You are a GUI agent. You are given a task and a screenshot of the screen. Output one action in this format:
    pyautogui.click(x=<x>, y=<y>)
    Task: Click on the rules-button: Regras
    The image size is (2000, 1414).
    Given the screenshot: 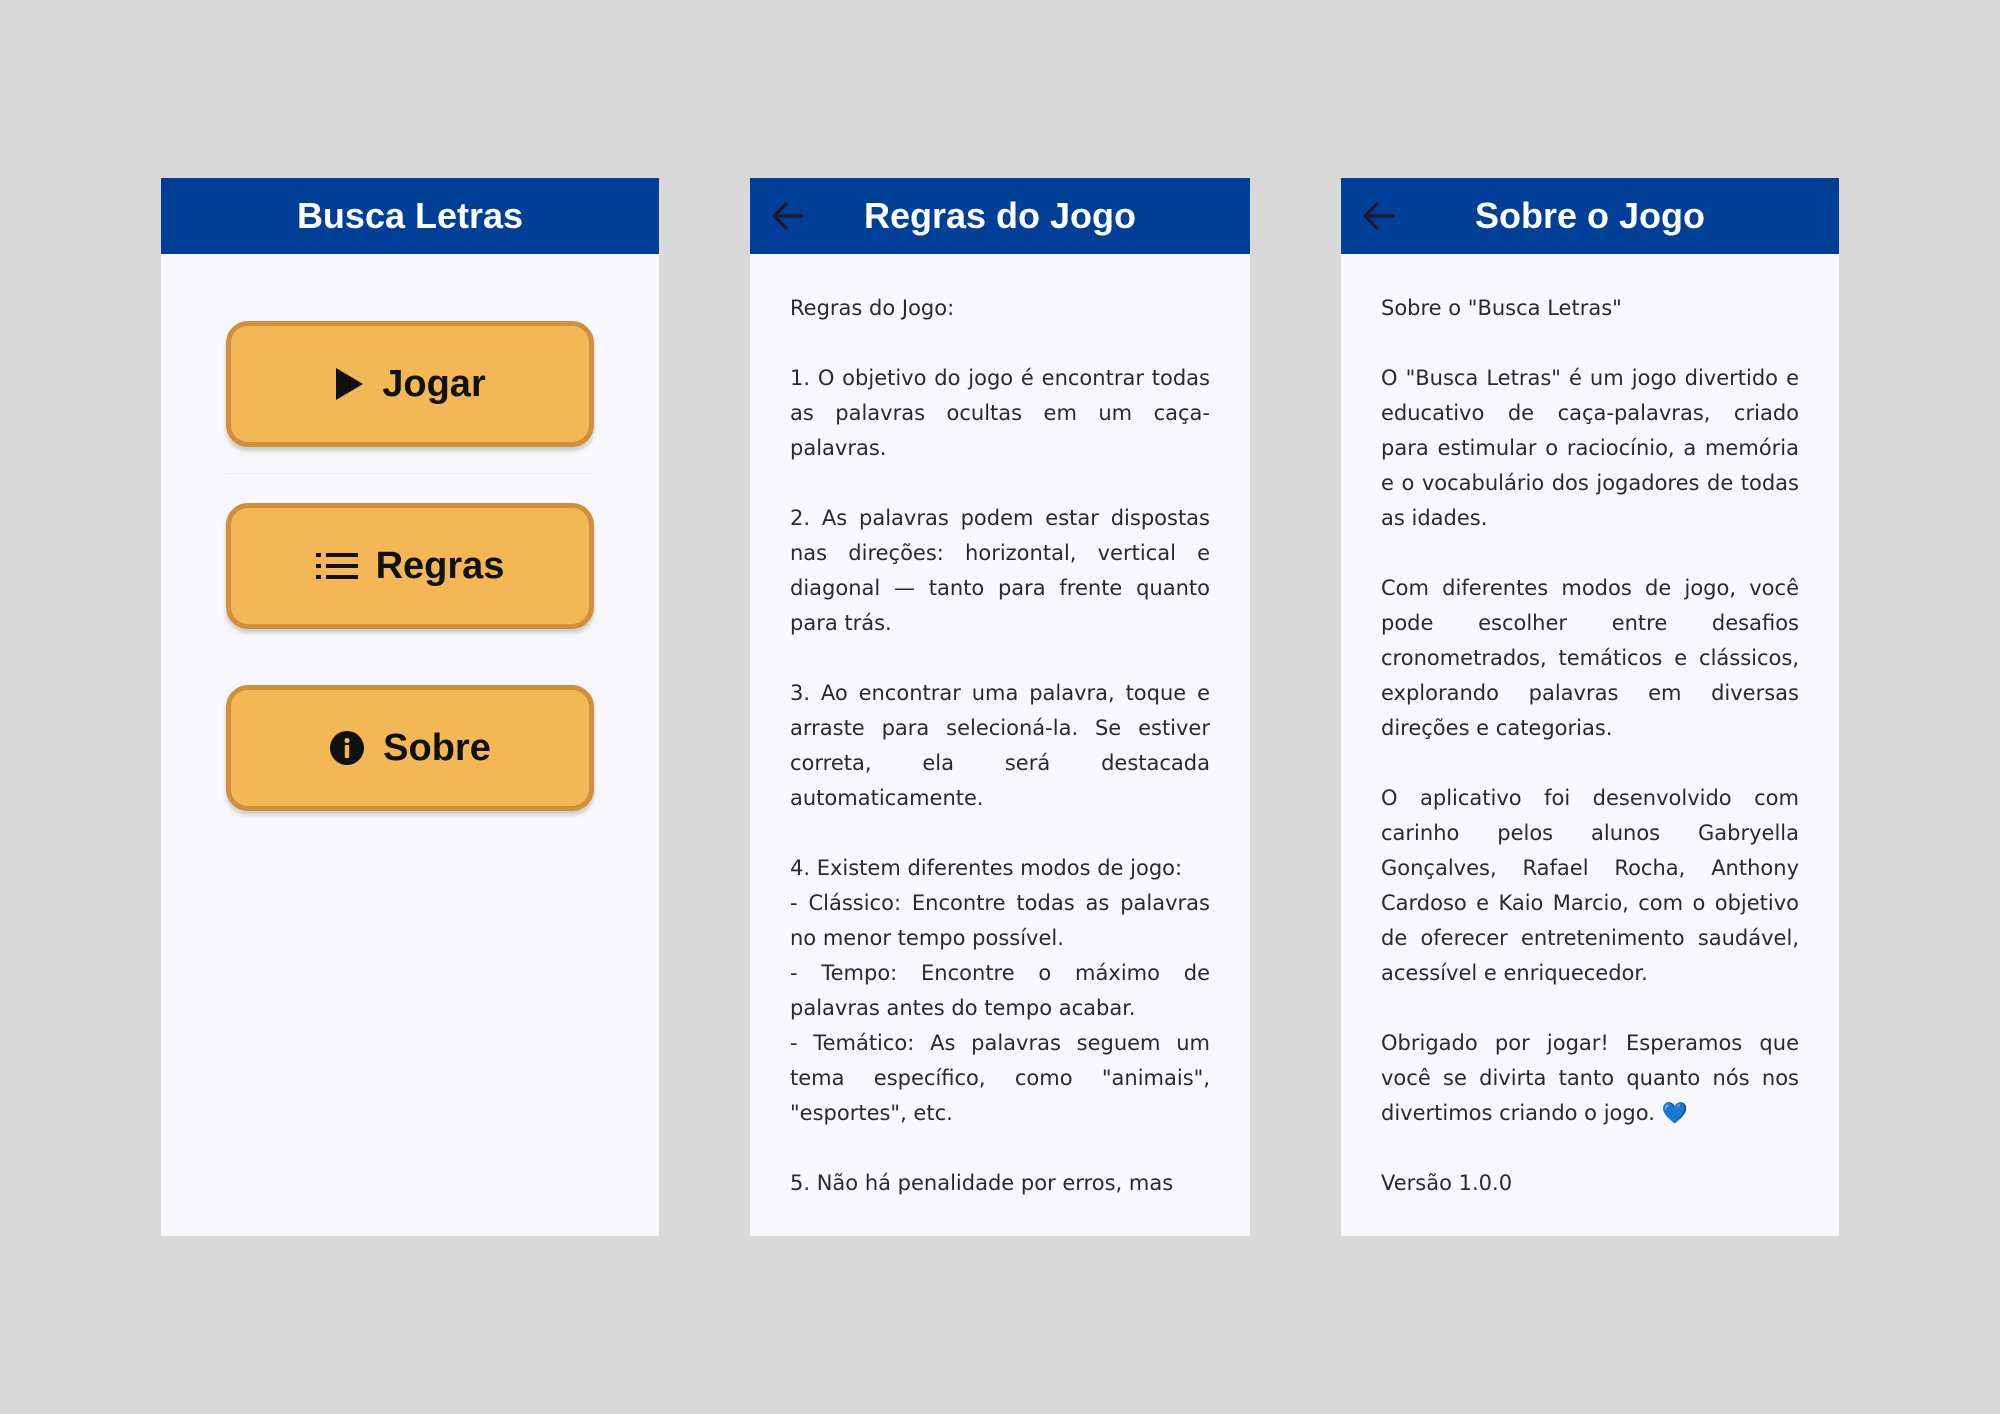 What is the action you would take?
    pyautogui.click(x=410, y=566)
    